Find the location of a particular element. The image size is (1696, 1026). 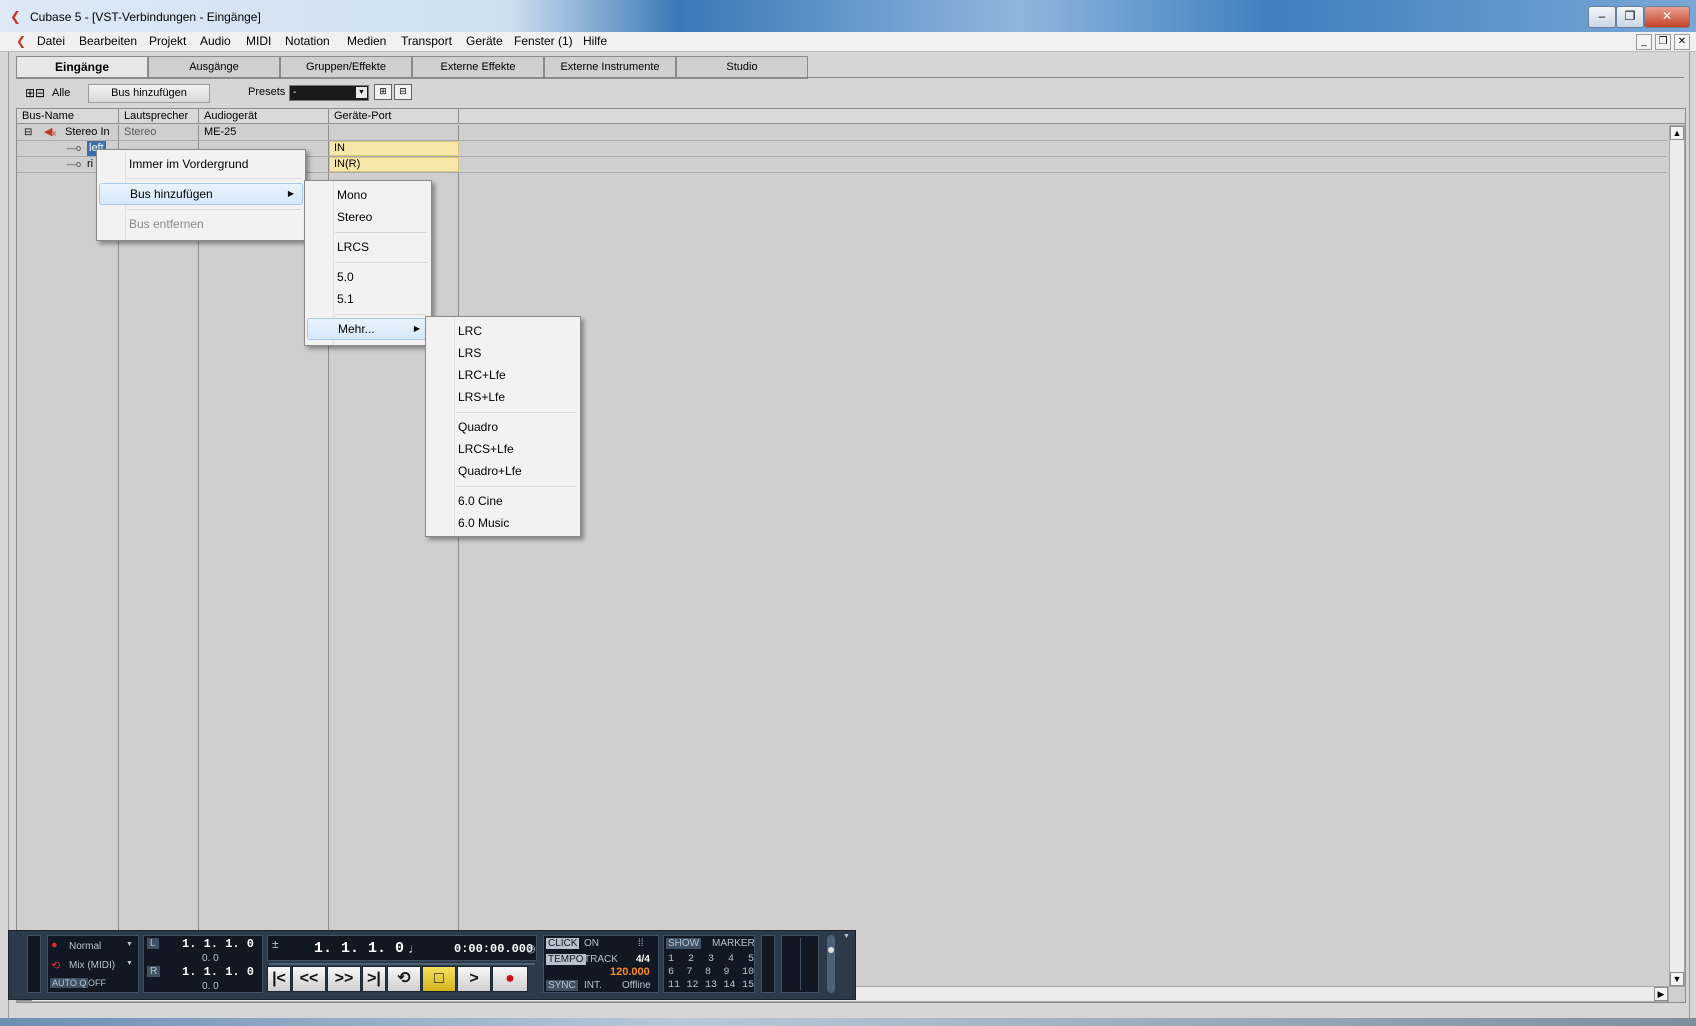

tab-externe-effekte: Externe Effekte is located at coordinates (478, 67).